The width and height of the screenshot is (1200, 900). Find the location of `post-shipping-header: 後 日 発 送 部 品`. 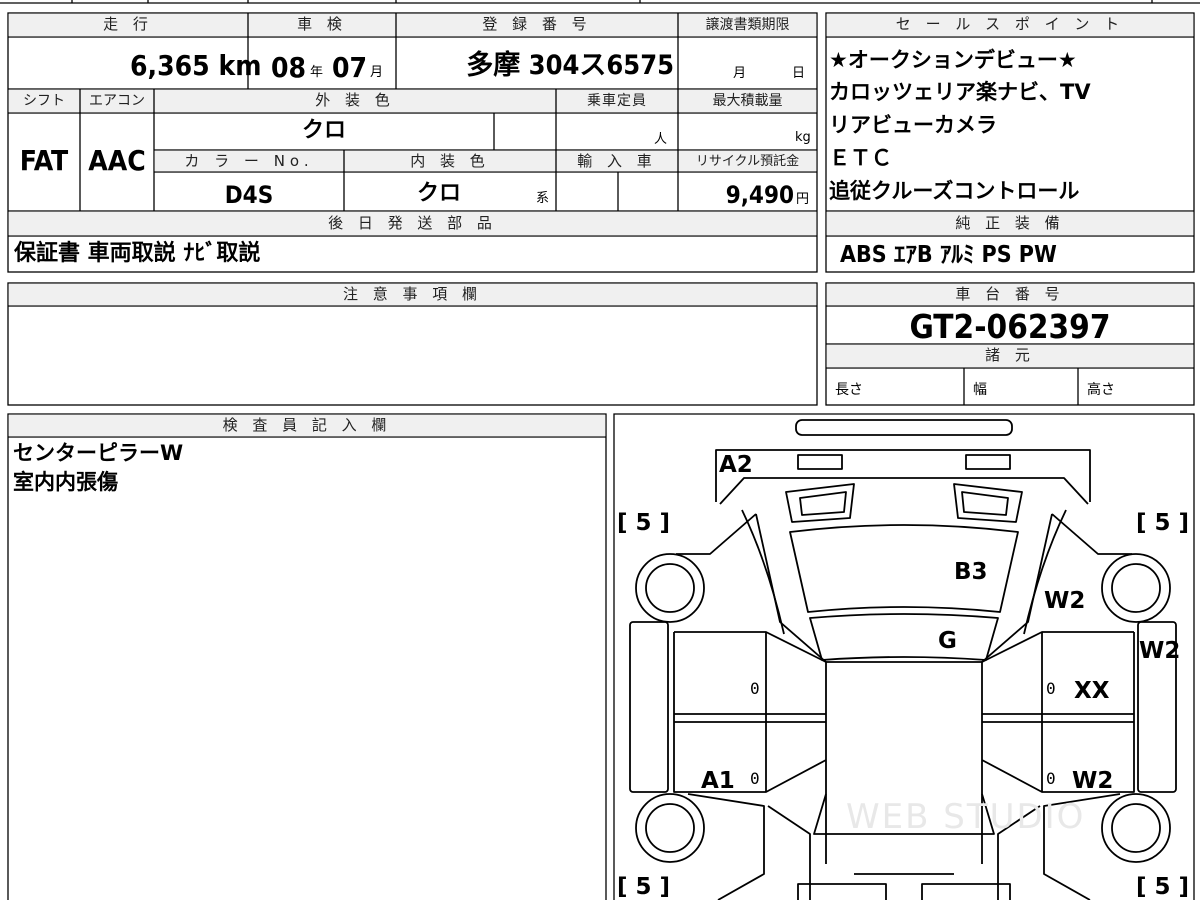

post-shipping-header: 後 日 発 送 部 品 is located at coordinates (412, 223).